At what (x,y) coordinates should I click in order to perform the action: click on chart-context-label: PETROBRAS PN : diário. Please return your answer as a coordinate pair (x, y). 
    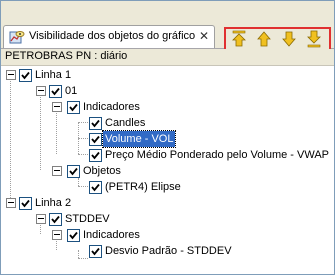
    Looking at the image, I should click on (66, 56).